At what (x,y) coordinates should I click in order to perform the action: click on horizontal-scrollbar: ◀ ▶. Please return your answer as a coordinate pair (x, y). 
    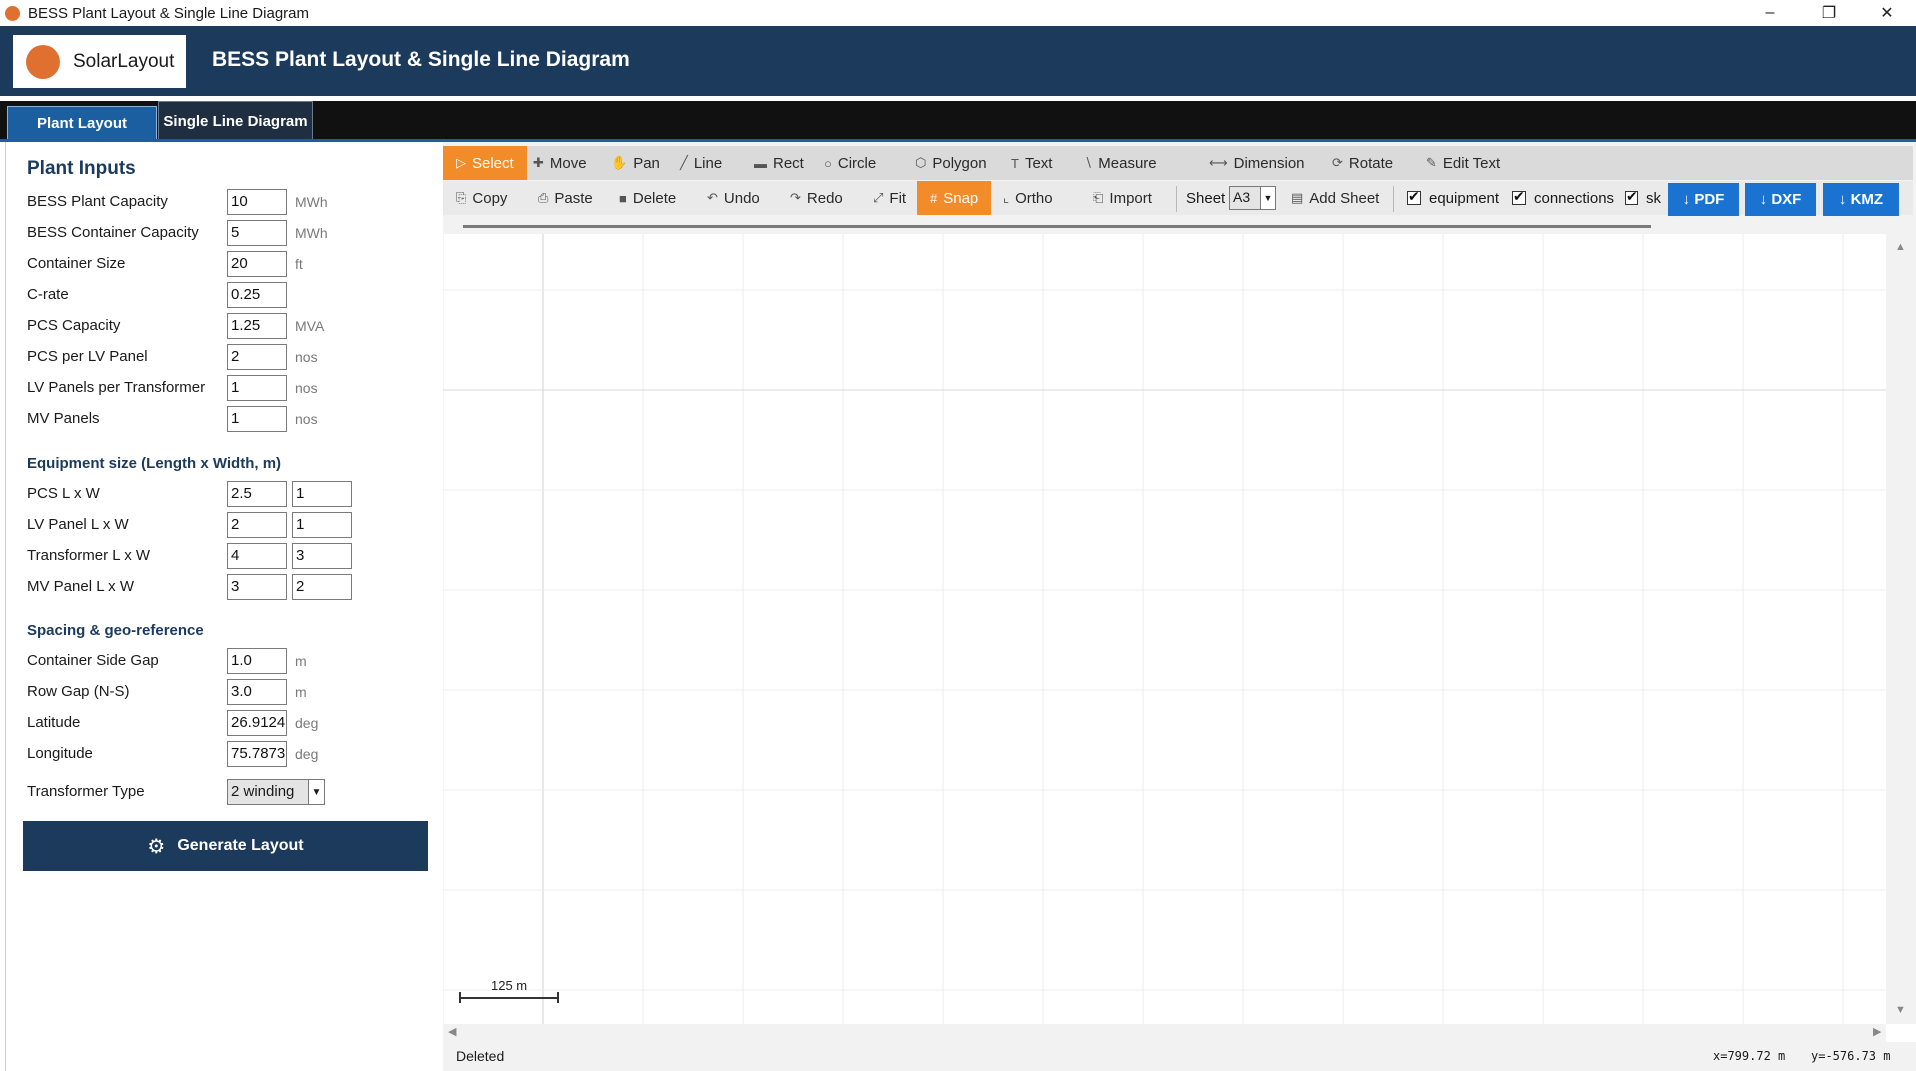
    Looking at the image, I should click on (1164, 1033).